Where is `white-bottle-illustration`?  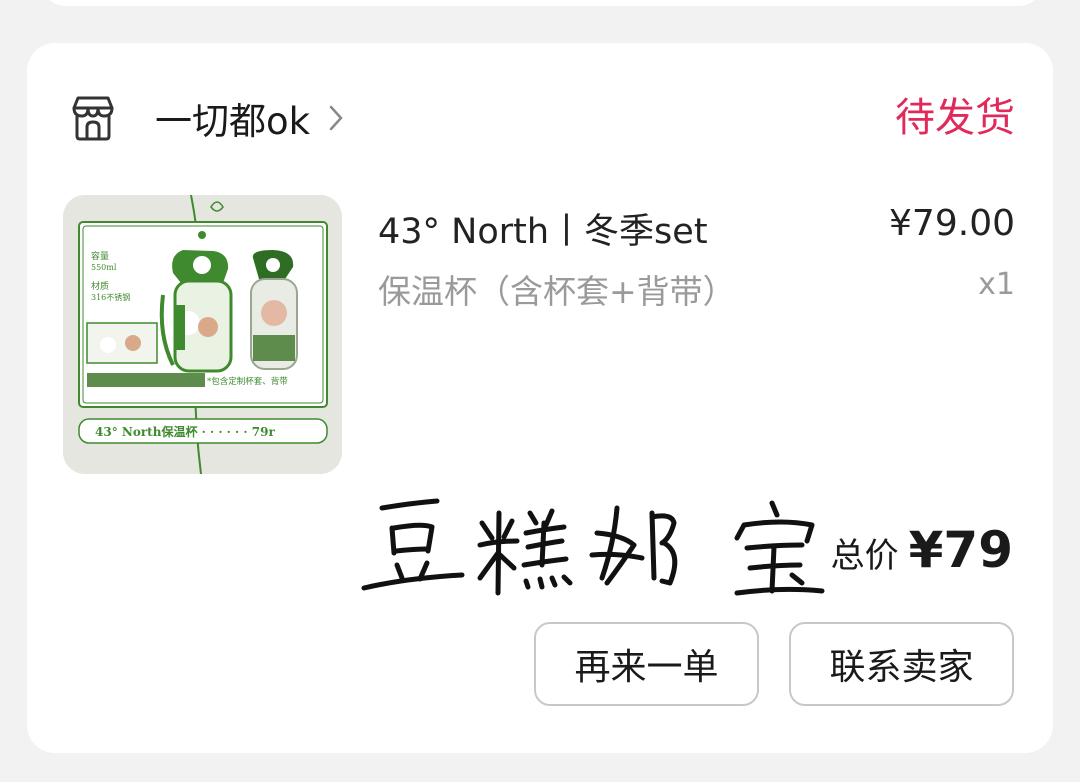 white-bottle-illustration is located at coordinates (274, 310).